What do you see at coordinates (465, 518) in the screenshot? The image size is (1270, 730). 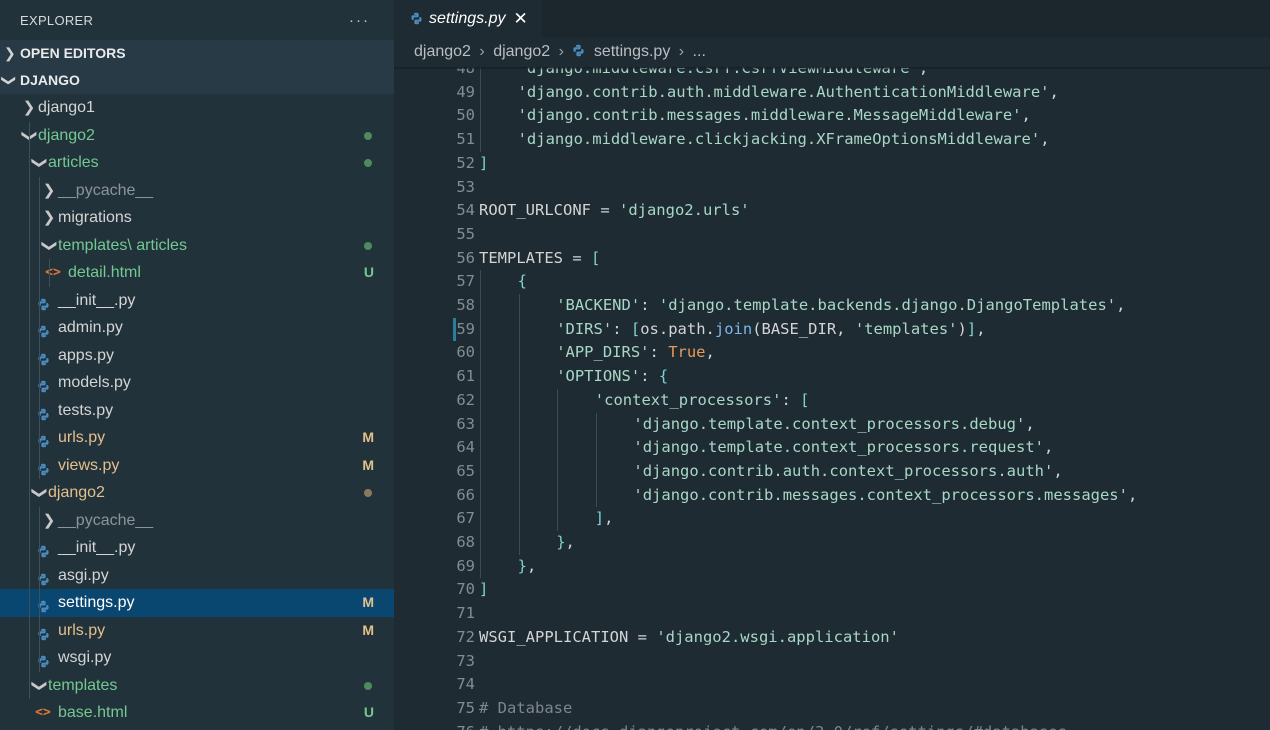 I see `line-number: 67` at bounding box center [465, 518].